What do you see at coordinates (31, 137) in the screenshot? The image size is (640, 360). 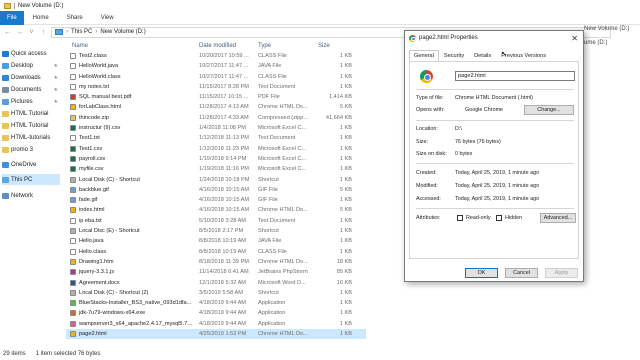 I see `sidebar-item: HTML-tutorials` at bounding box center [31, 137].